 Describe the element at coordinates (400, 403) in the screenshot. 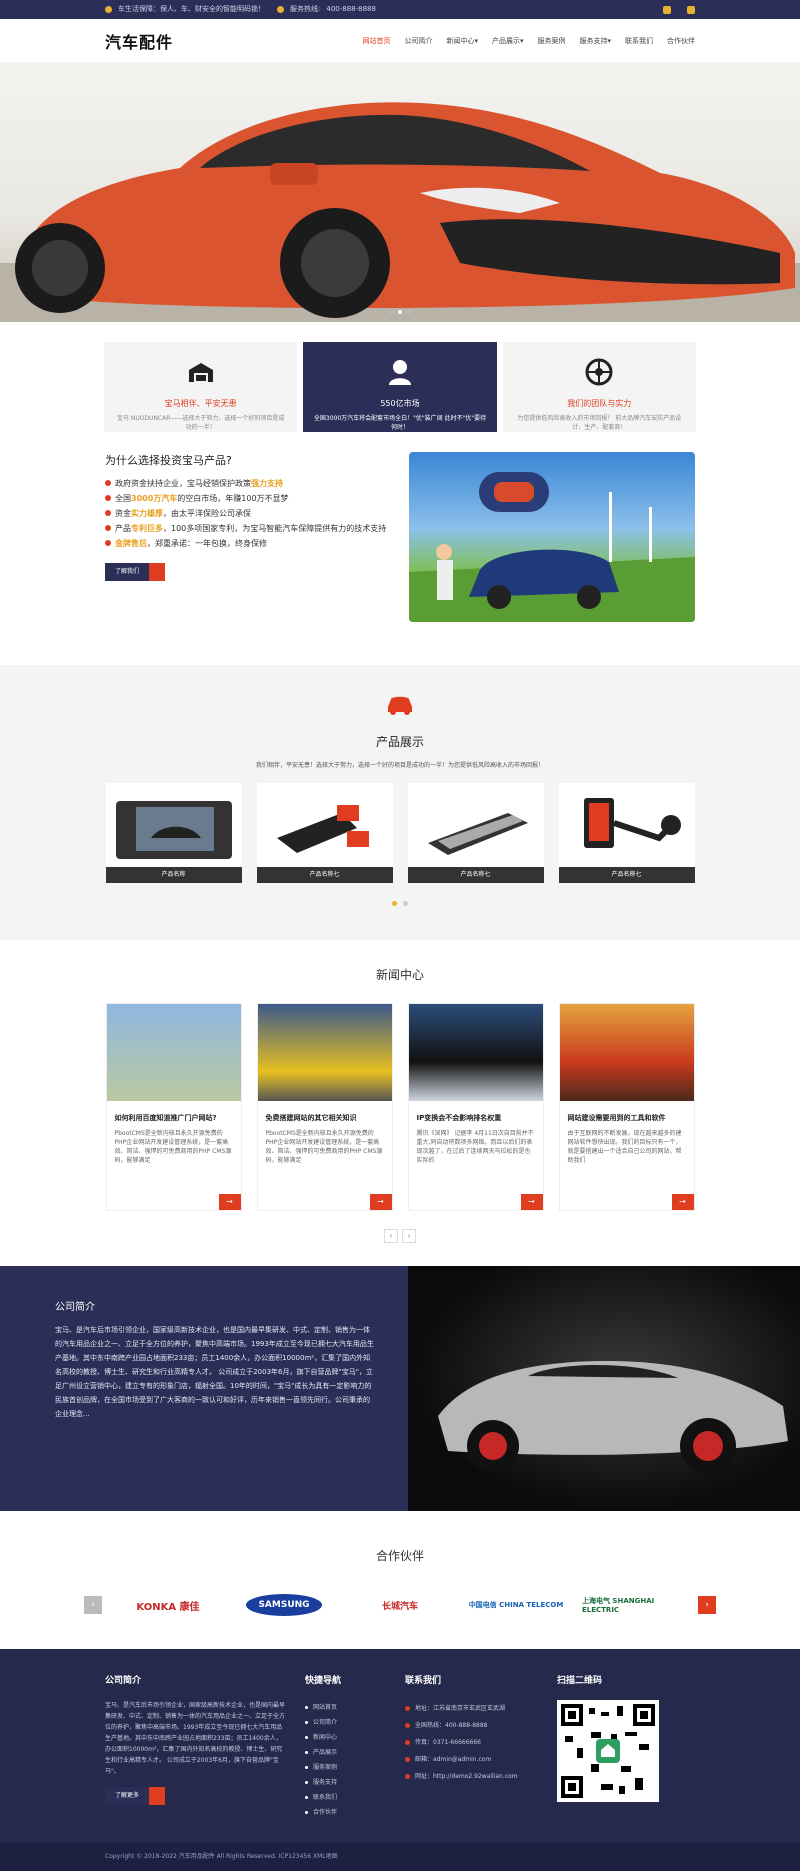

I see `feature-title: 550亿市场` at that location.